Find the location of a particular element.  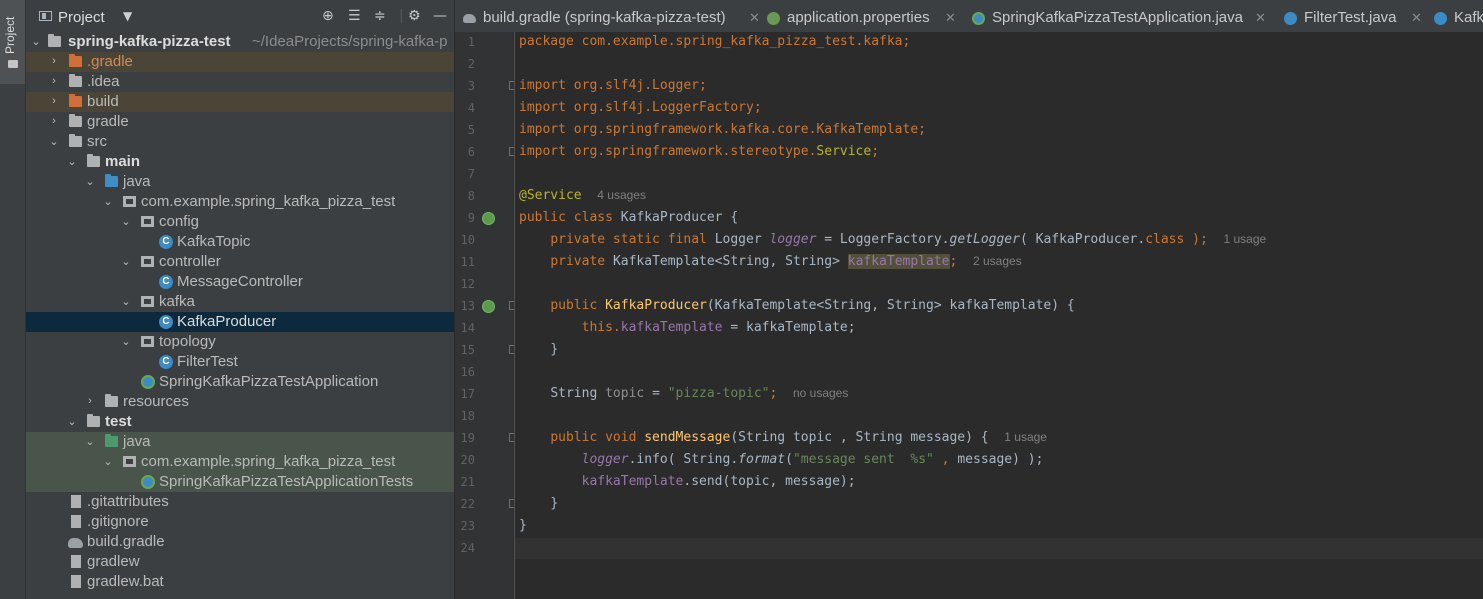

collapse-all-icon: ≑ is located at coordinates (380, 16).